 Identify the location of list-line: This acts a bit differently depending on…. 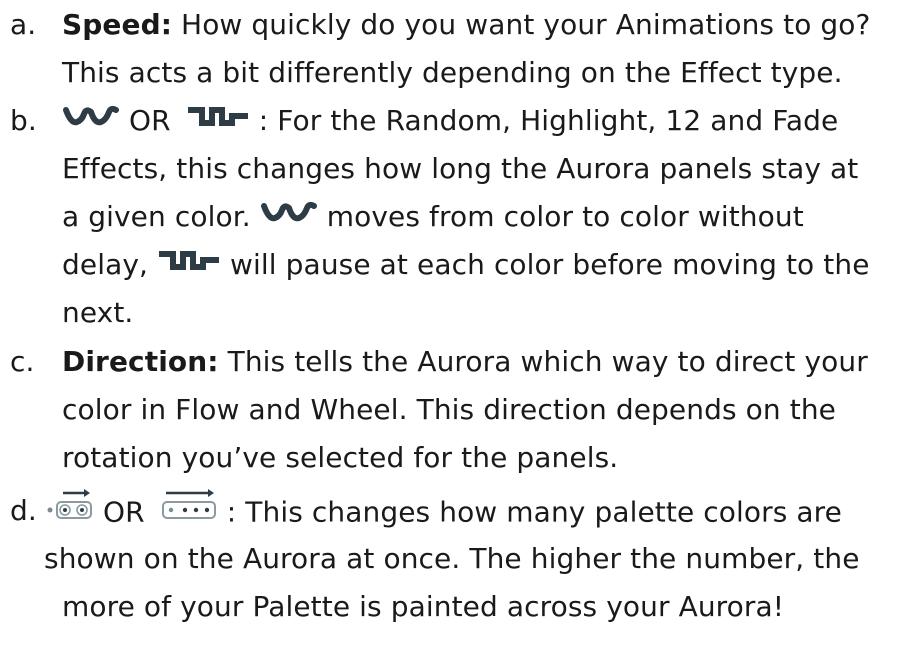
(452, 73).